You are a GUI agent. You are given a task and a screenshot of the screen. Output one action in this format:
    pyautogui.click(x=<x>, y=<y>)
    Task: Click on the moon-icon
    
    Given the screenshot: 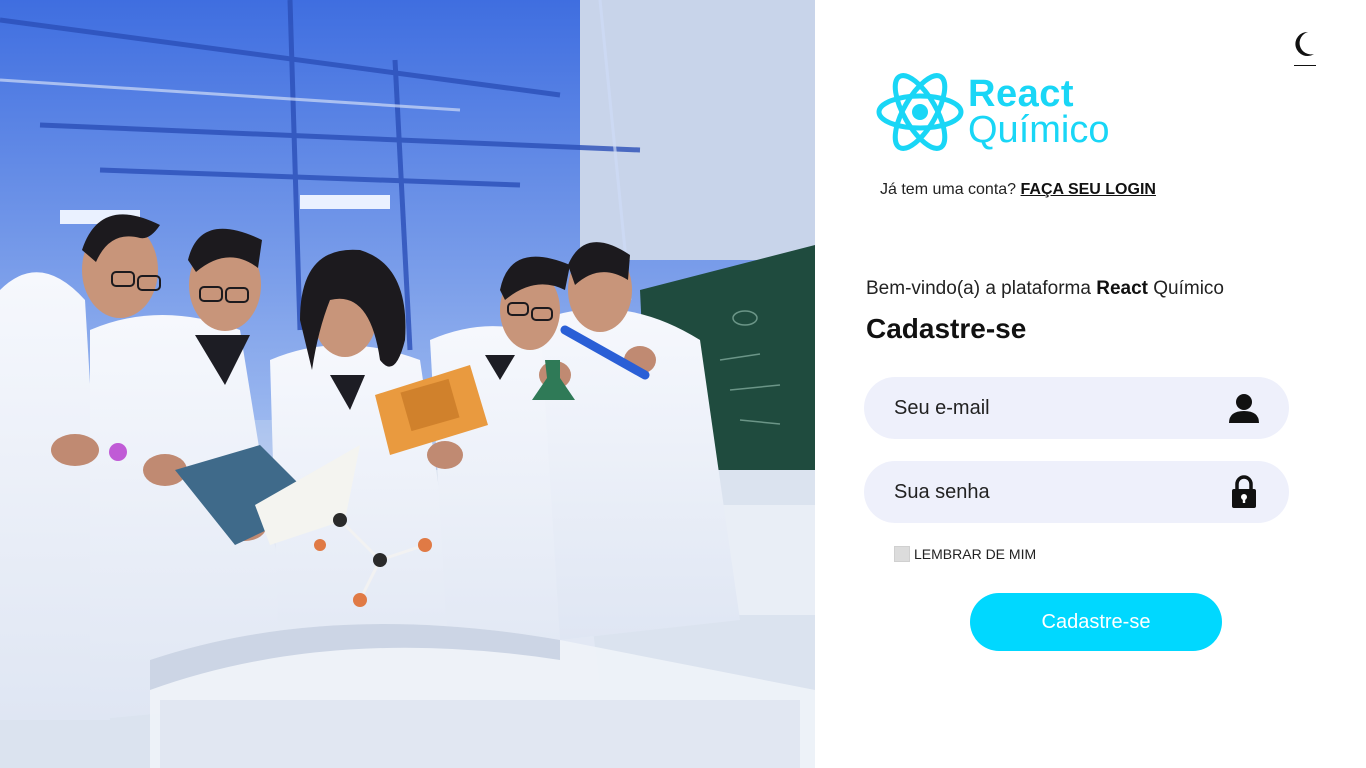 What is the action you would take?
    pyautogui.click(x=1305, y=46)
    